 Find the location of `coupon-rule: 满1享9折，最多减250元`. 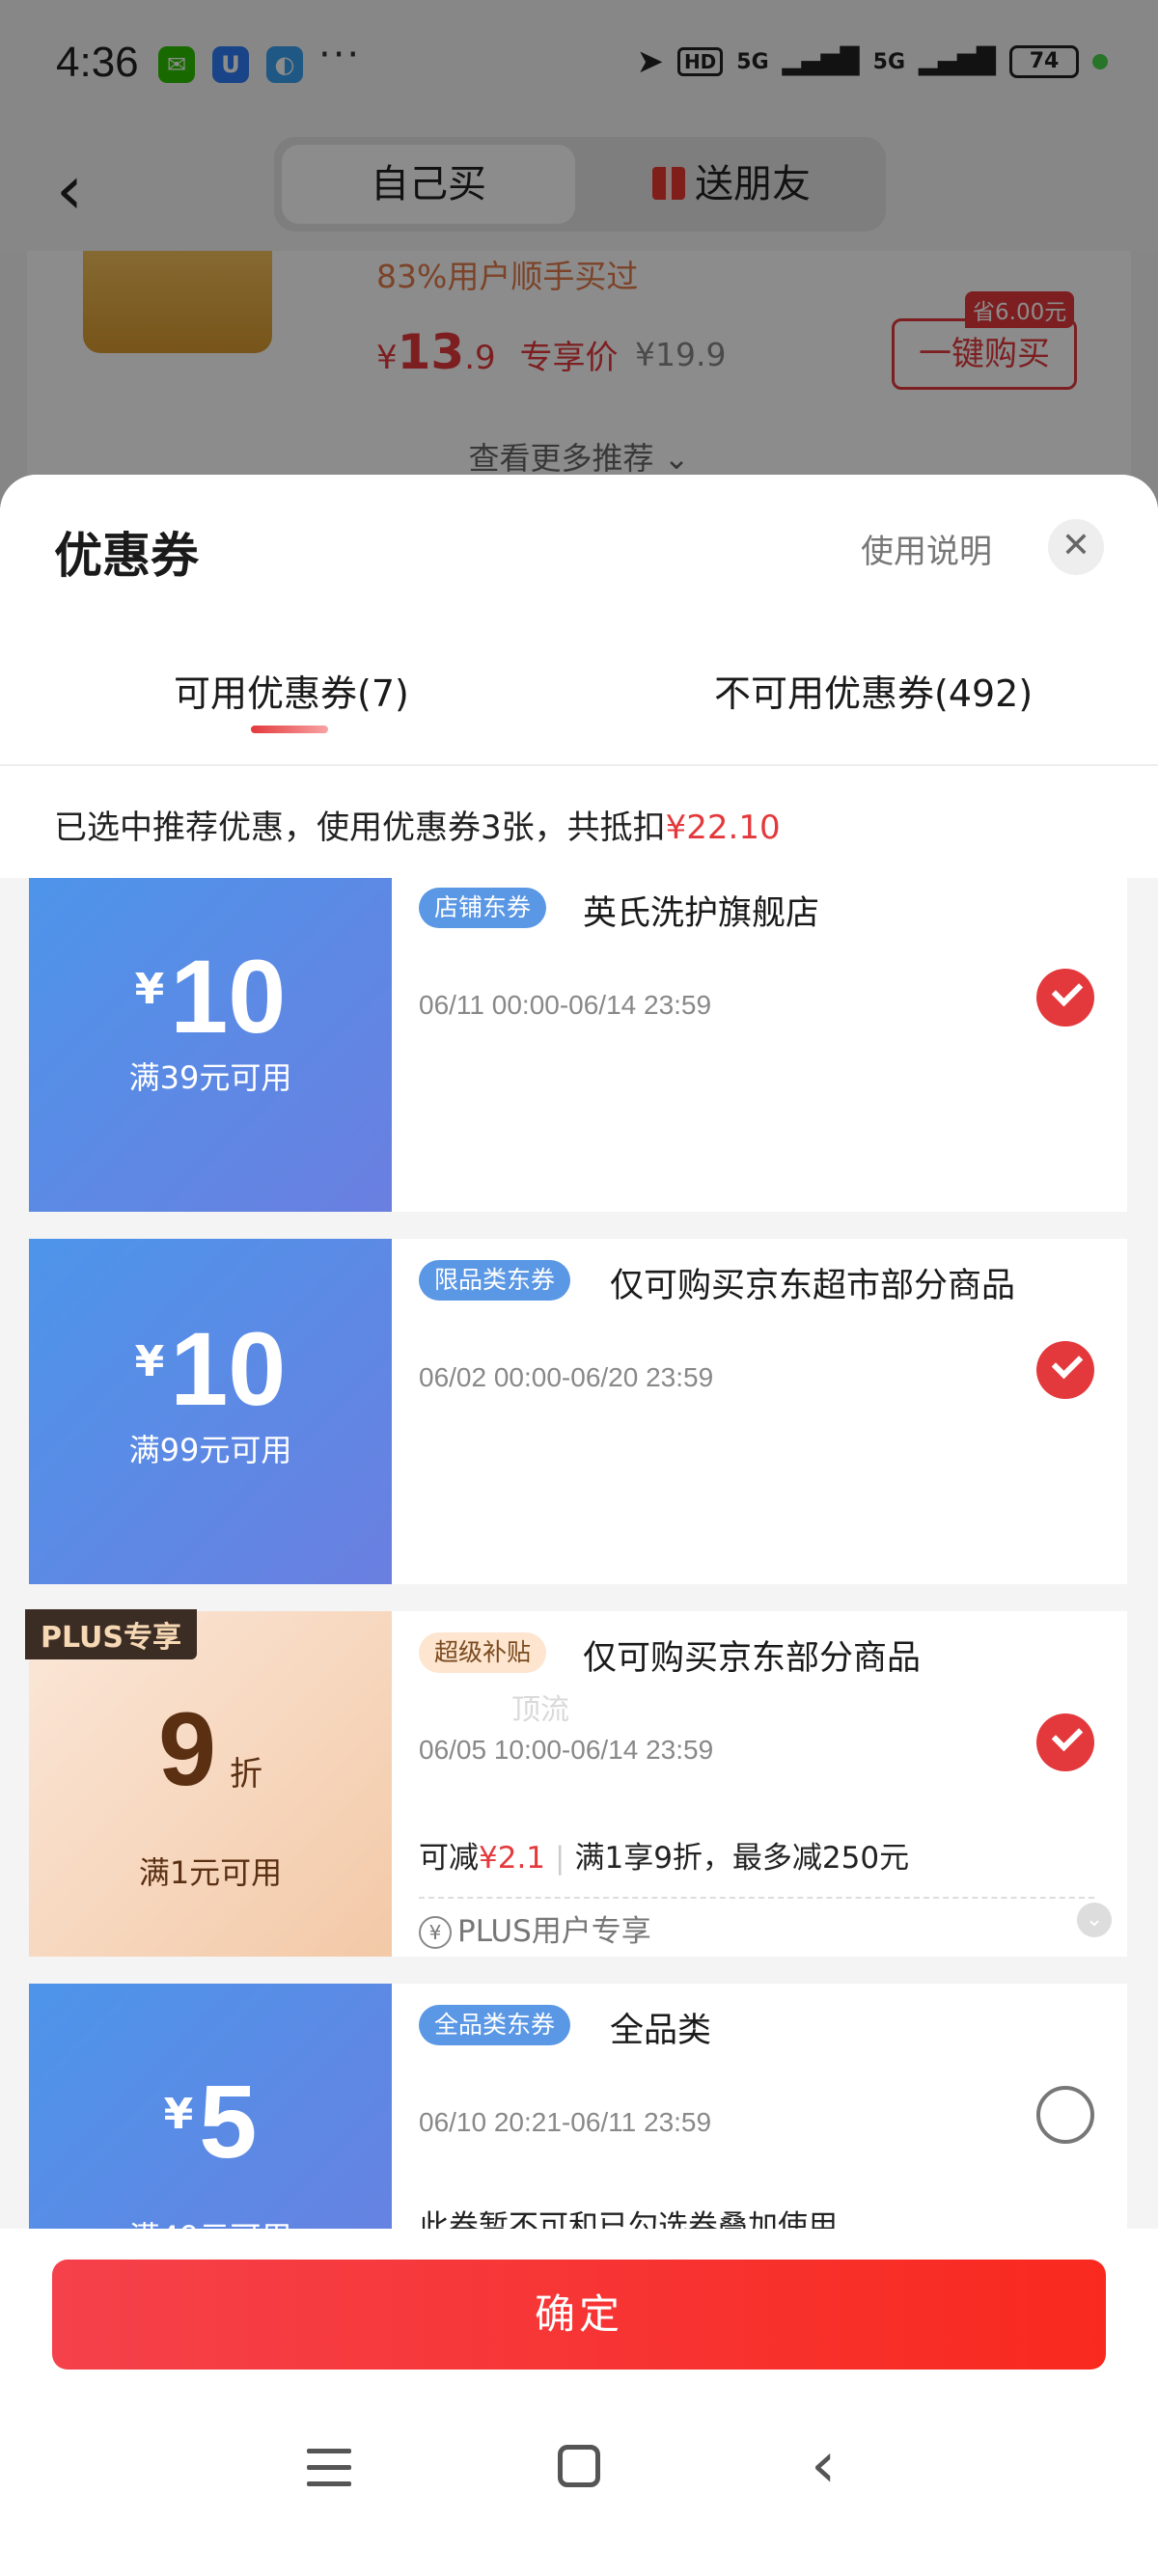

coupon-rule: 满1享9折，最多减250元 is located at coordinates (742, 1858).